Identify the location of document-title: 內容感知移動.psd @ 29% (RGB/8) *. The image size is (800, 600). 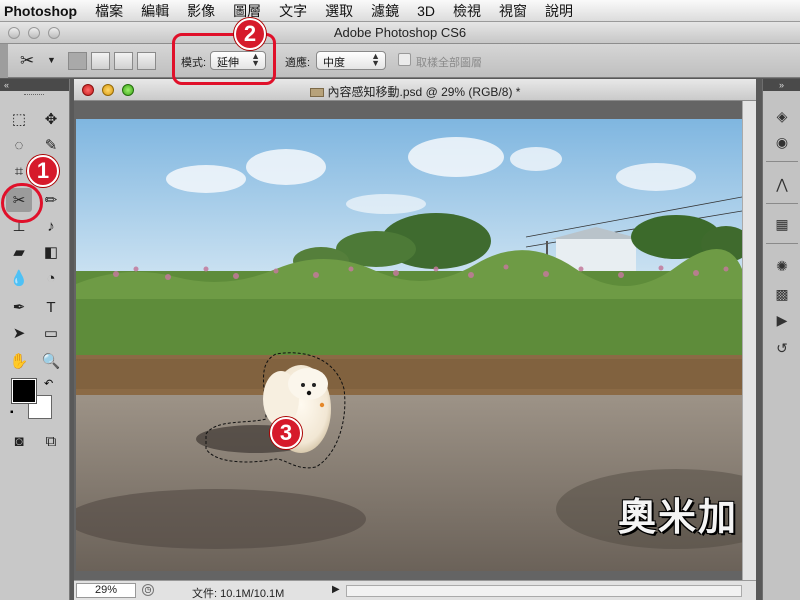
(415, 91).